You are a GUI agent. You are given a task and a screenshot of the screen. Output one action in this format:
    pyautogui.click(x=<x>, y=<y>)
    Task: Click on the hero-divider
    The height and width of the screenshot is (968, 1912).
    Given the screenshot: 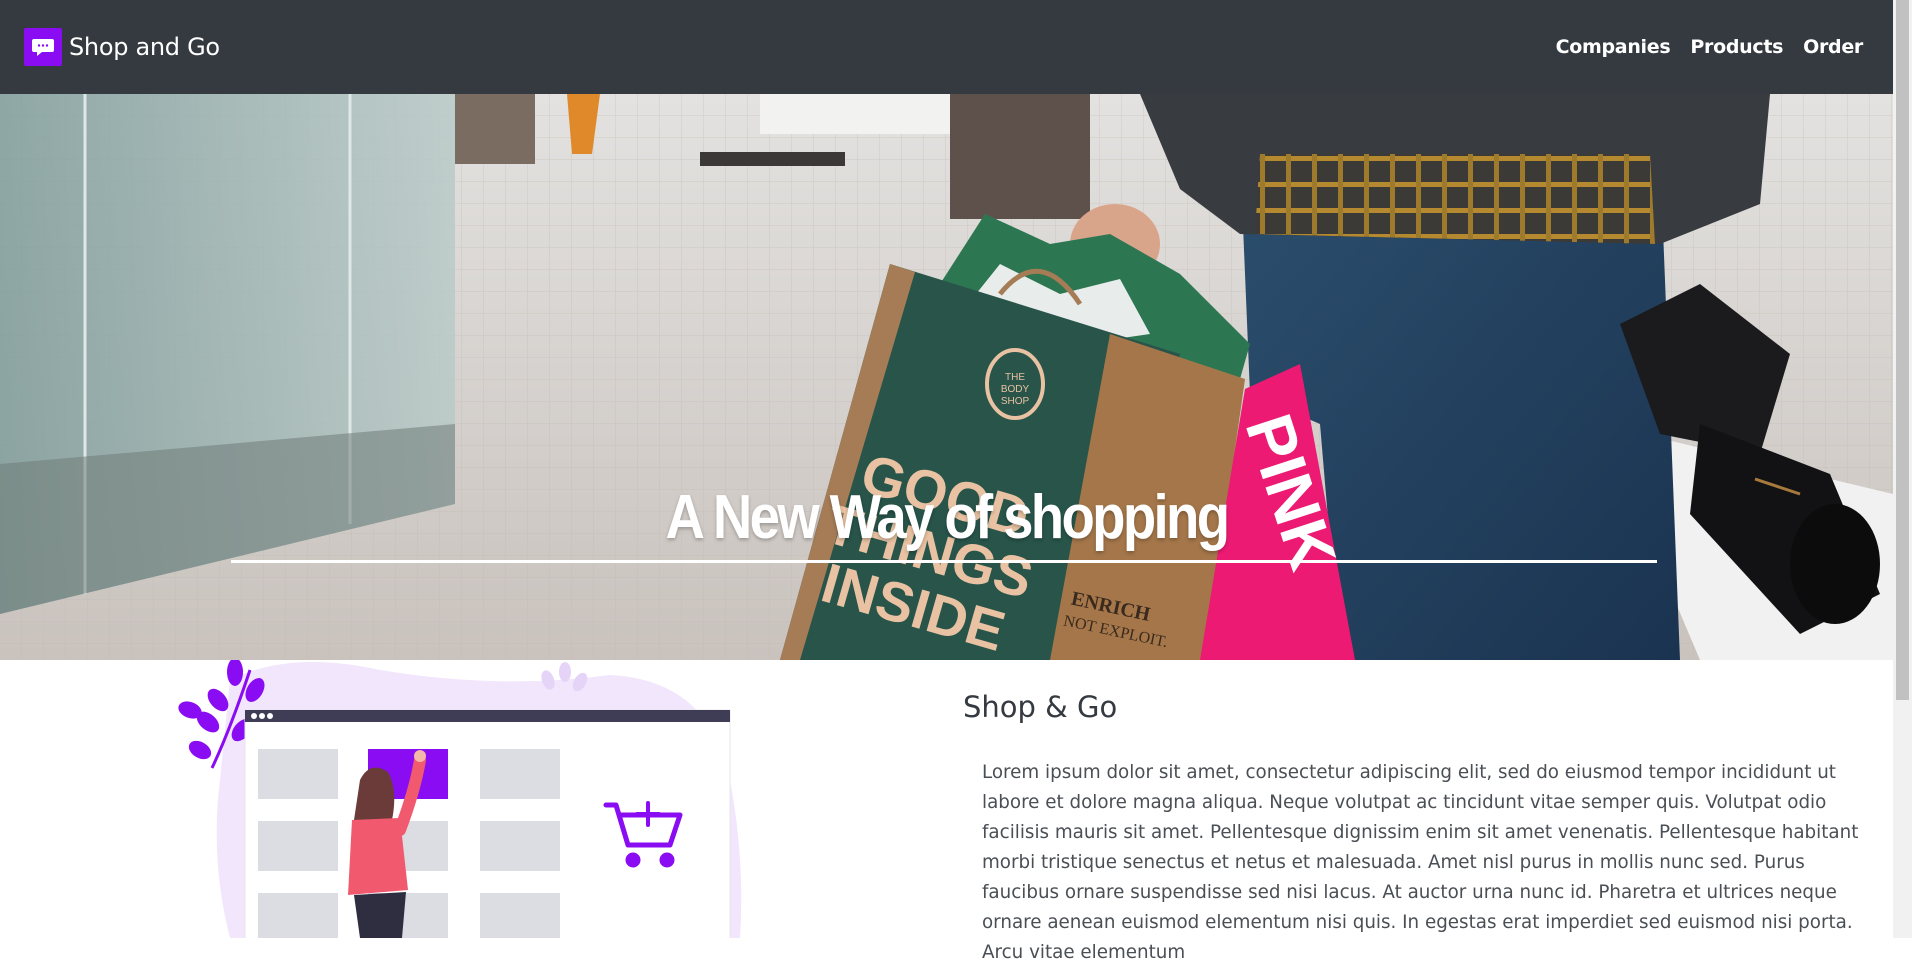 What is the action you would take?
    pyautogui.click(x=944, y=561)
    